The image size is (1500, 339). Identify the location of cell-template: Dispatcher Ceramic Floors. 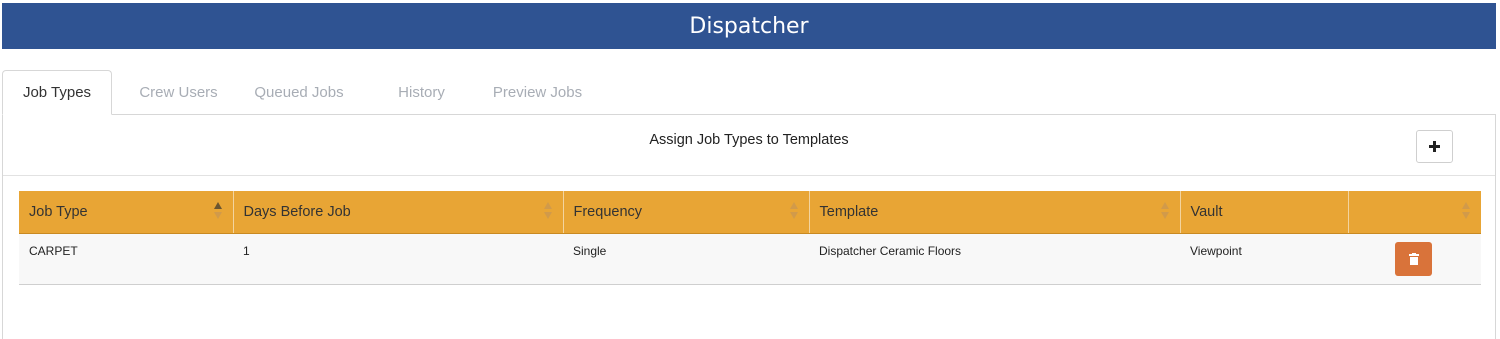
(994, 259).